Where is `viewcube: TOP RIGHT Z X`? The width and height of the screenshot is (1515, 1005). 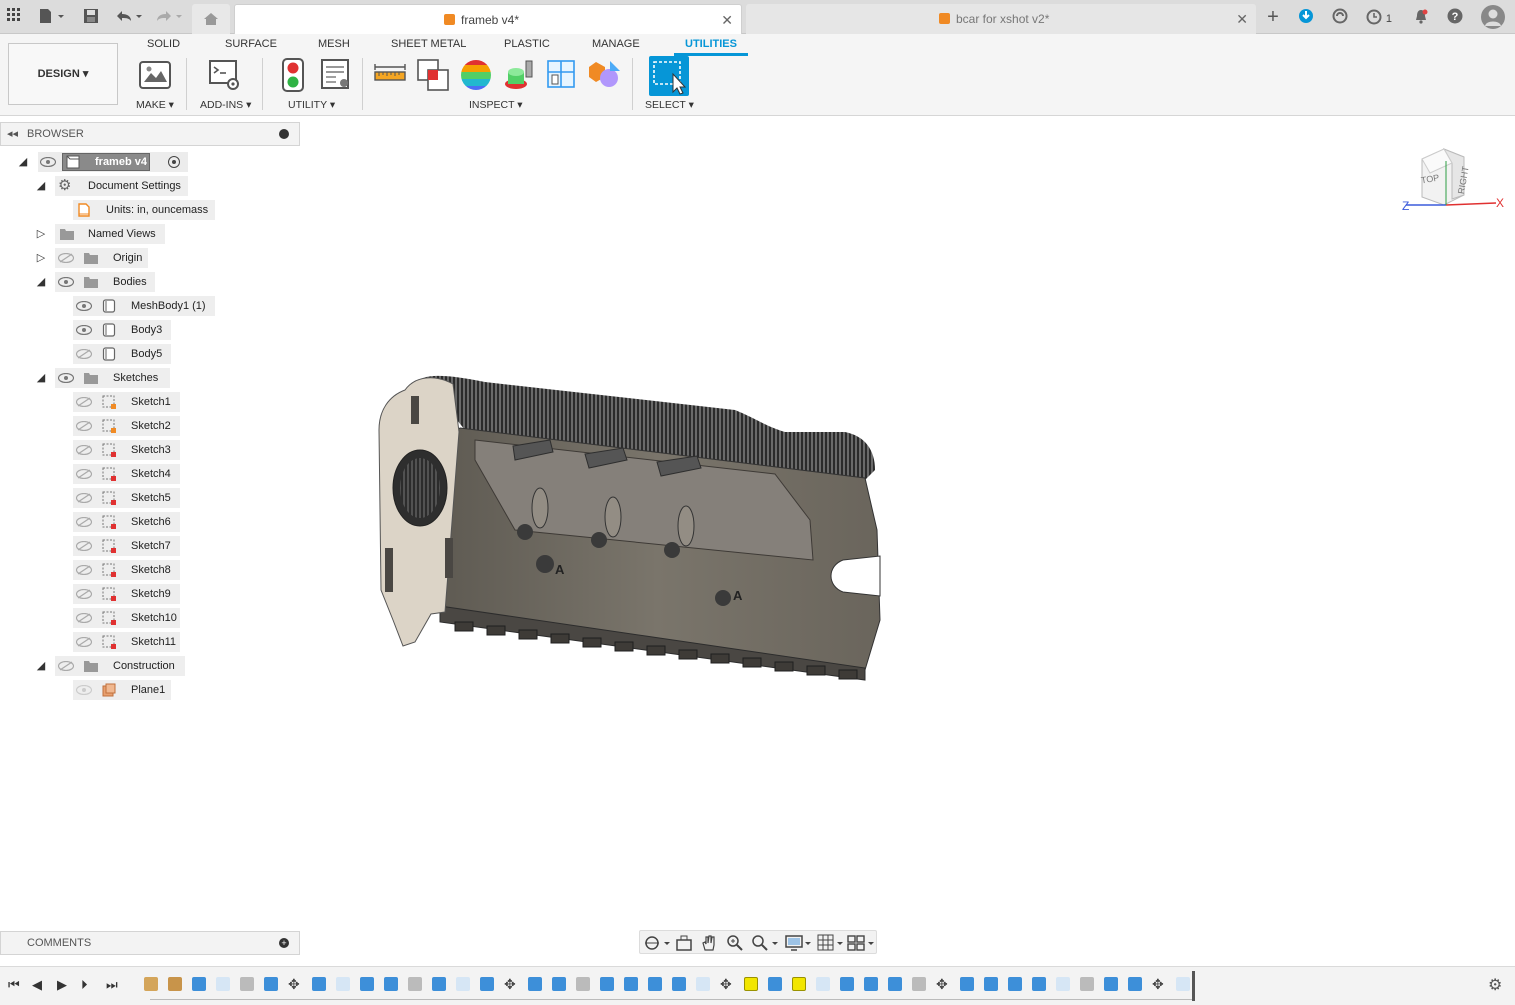
viewcube: TOP RIGHT Z X is located at coordinates (1455, 181).